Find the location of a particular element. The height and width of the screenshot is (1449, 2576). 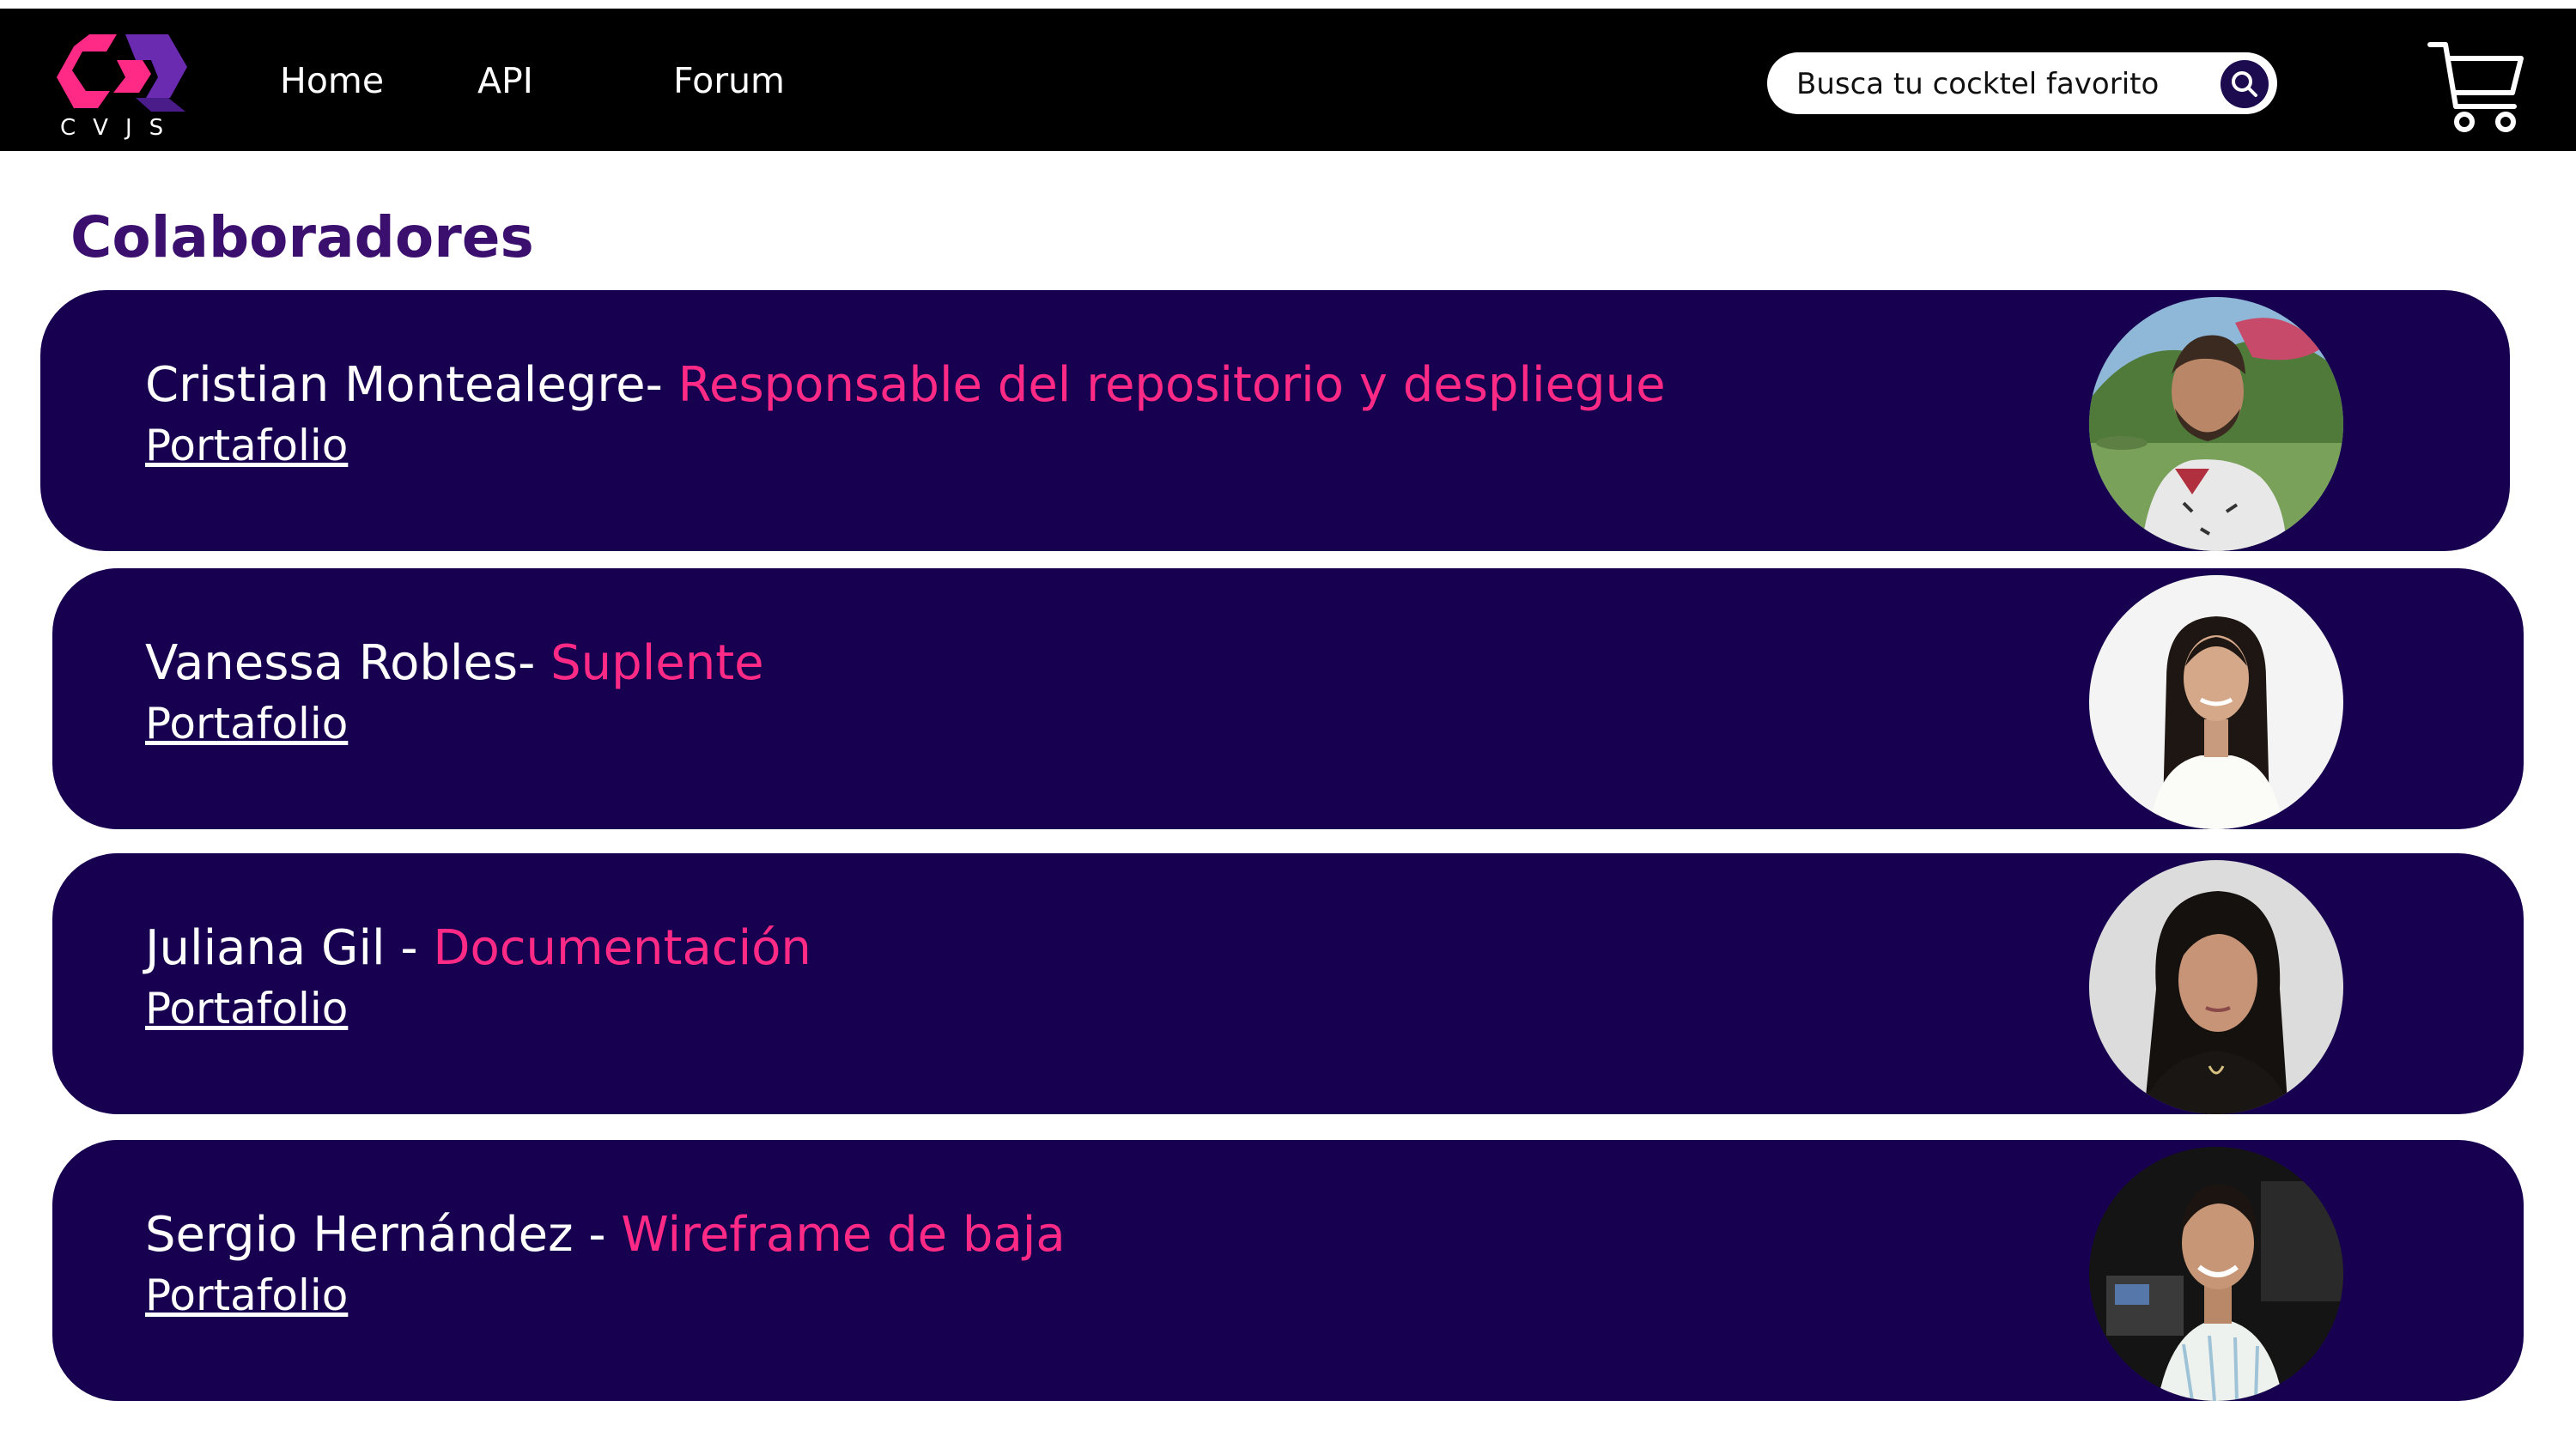

collaborator-heading: Juliana Gil - Documentación is located at coordinates (478, 948).